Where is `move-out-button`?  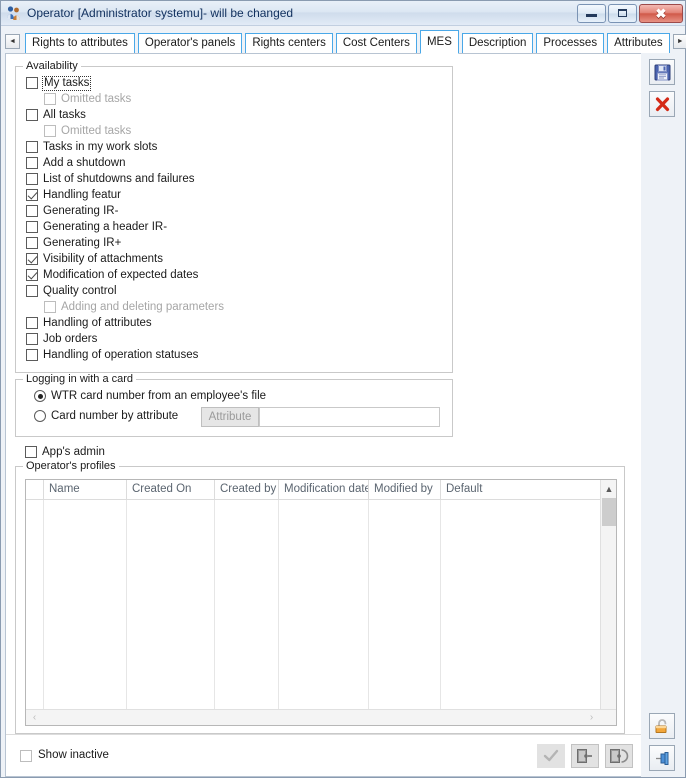
move-out-button is located at coordinates (619, 755).